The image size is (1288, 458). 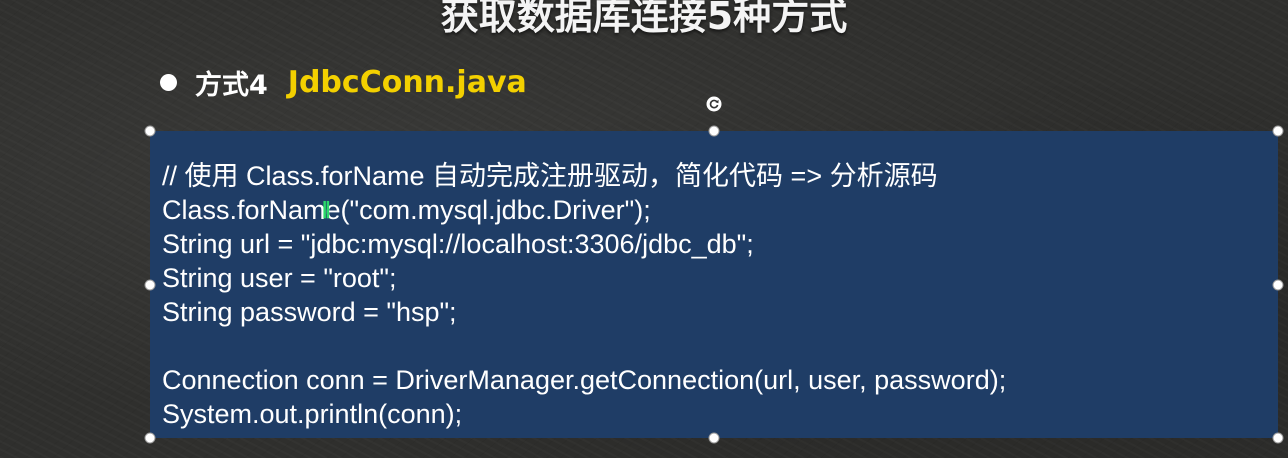 What do you see at coordinates (168, 82) in the screenshot?
I see `bullet-dot-icon` at bounding box center [168, 82].